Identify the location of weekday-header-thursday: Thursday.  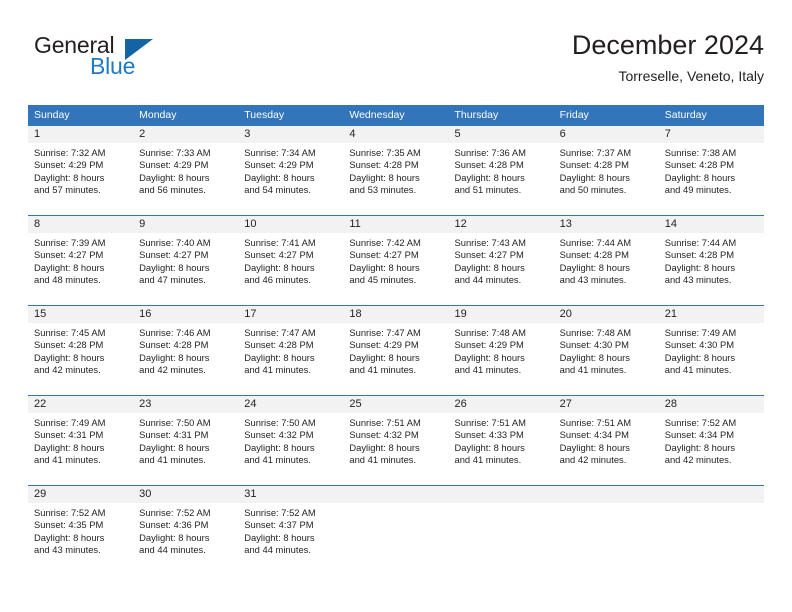
(476, 115).